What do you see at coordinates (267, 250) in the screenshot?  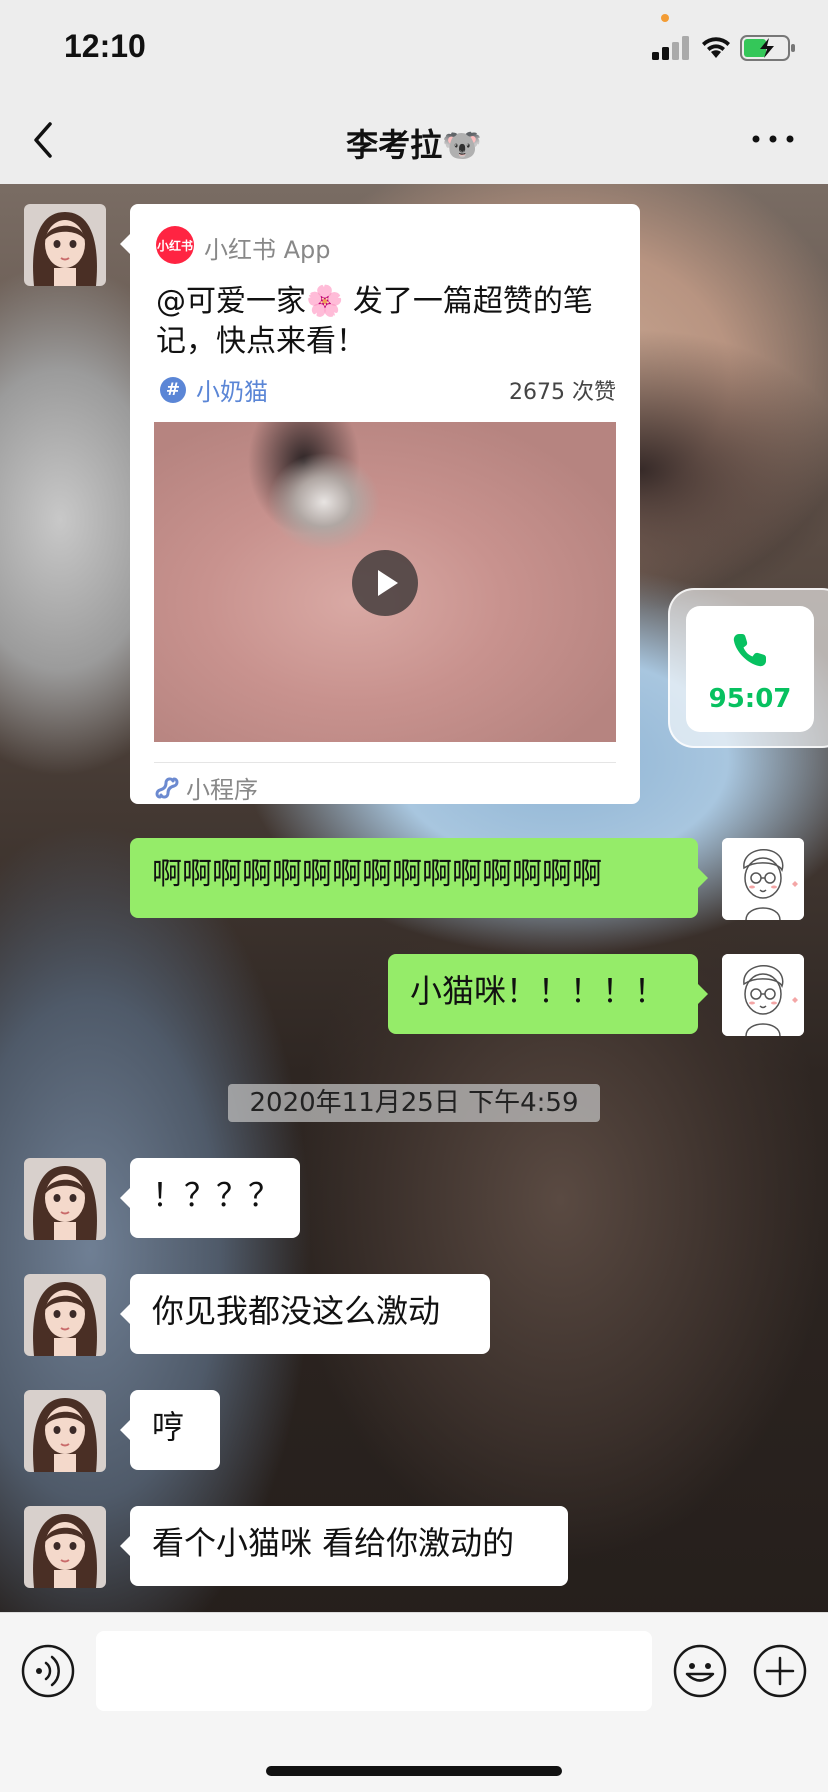 I see `card-app-name: 小红书 App` at bounding box center [267, 250].